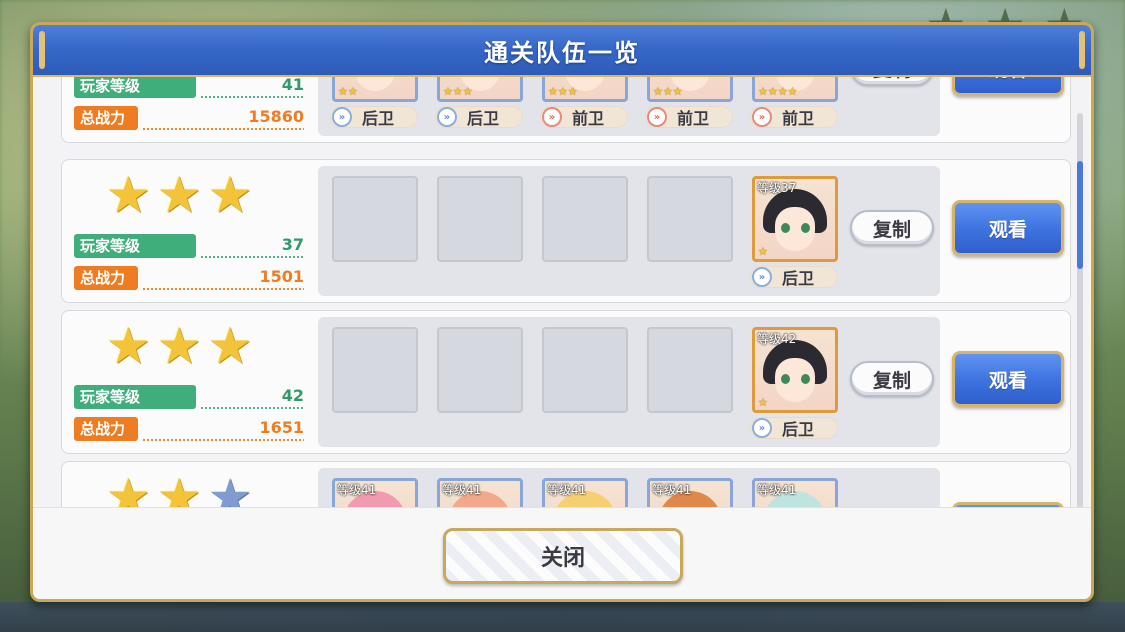 This screenshot has height=632, width=1125. What do you see at coordinates (563, 556) in the screenshot?
I see `close-button: 关闭` at bounding box center [563, 556].